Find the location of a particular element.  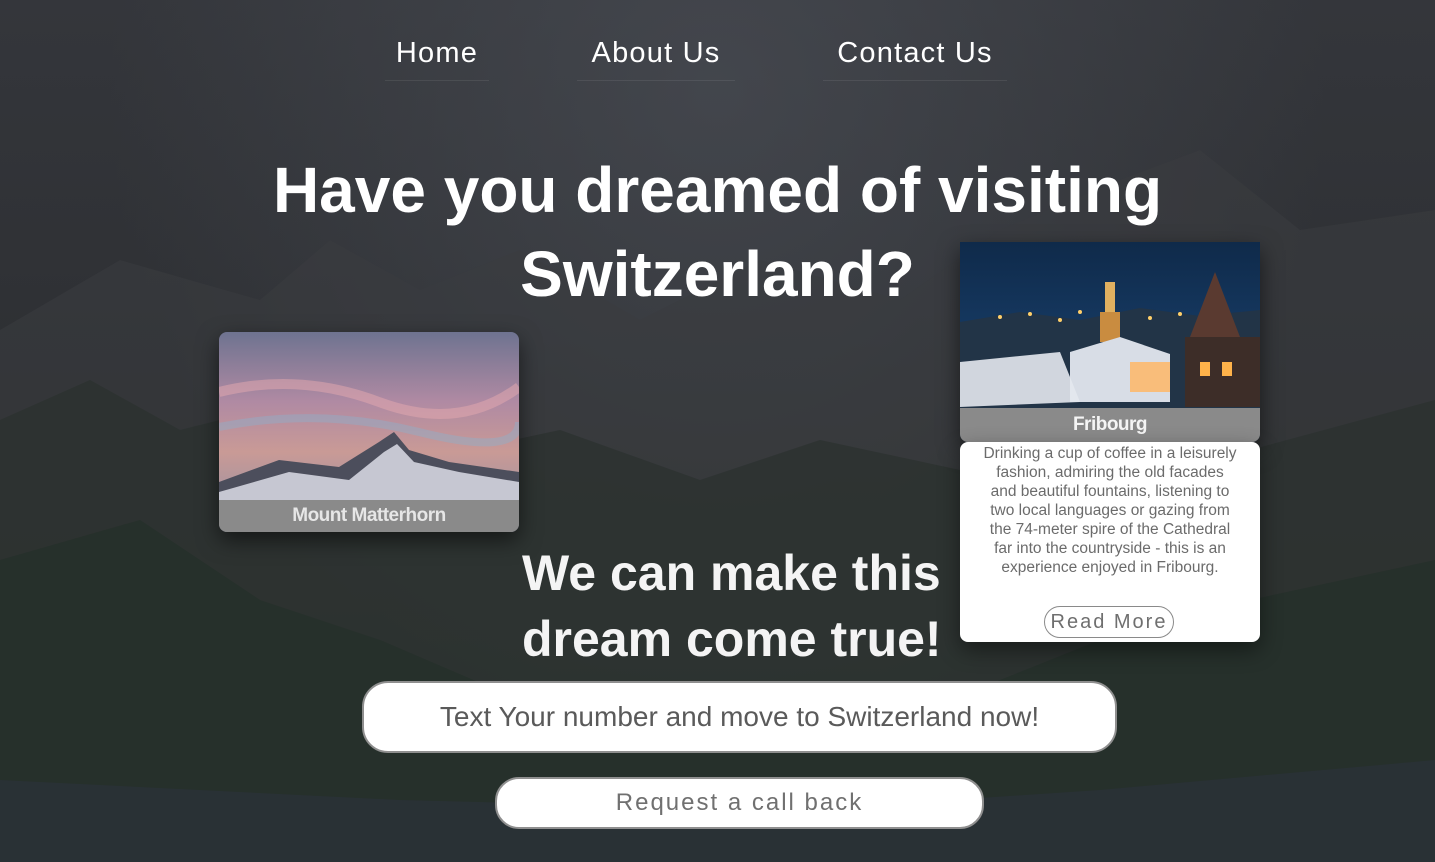

hero-subtitle: We can make this dream come true! is located at coordinates (732, 606).